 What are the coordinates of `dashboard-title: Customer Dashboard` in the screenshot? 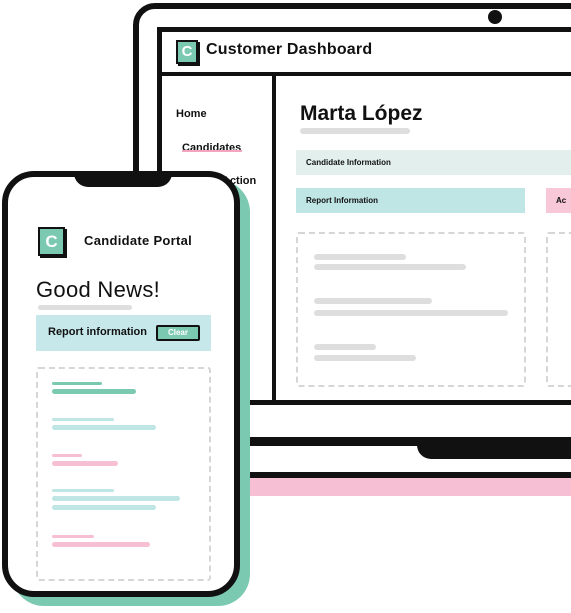 It's located at (289, 49).